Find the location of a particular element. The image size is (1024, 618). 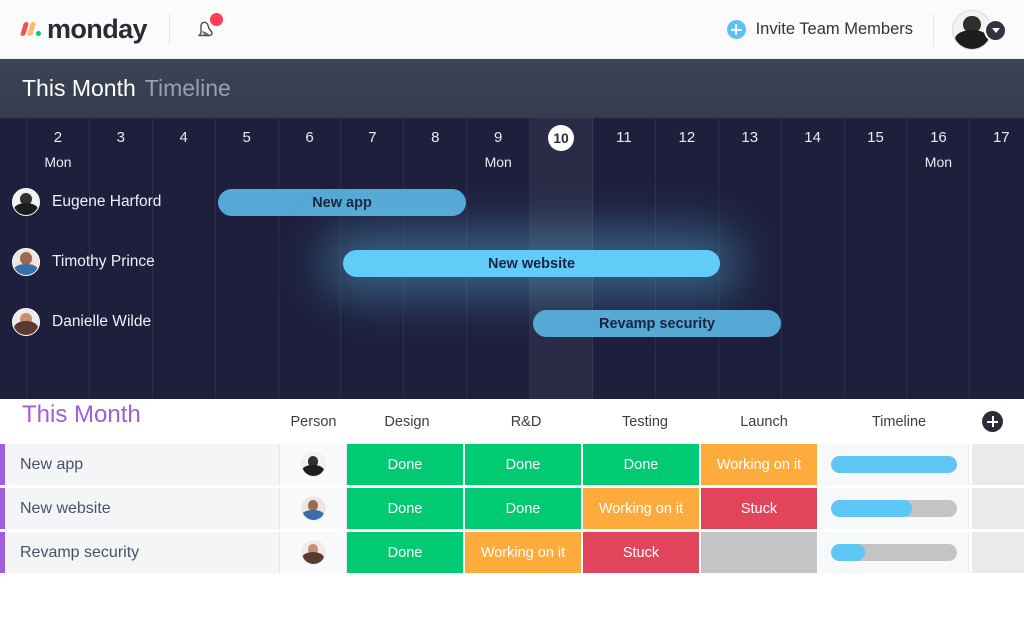

gantt-row: Eugene Harford New app is located at coordinates (512, 211).